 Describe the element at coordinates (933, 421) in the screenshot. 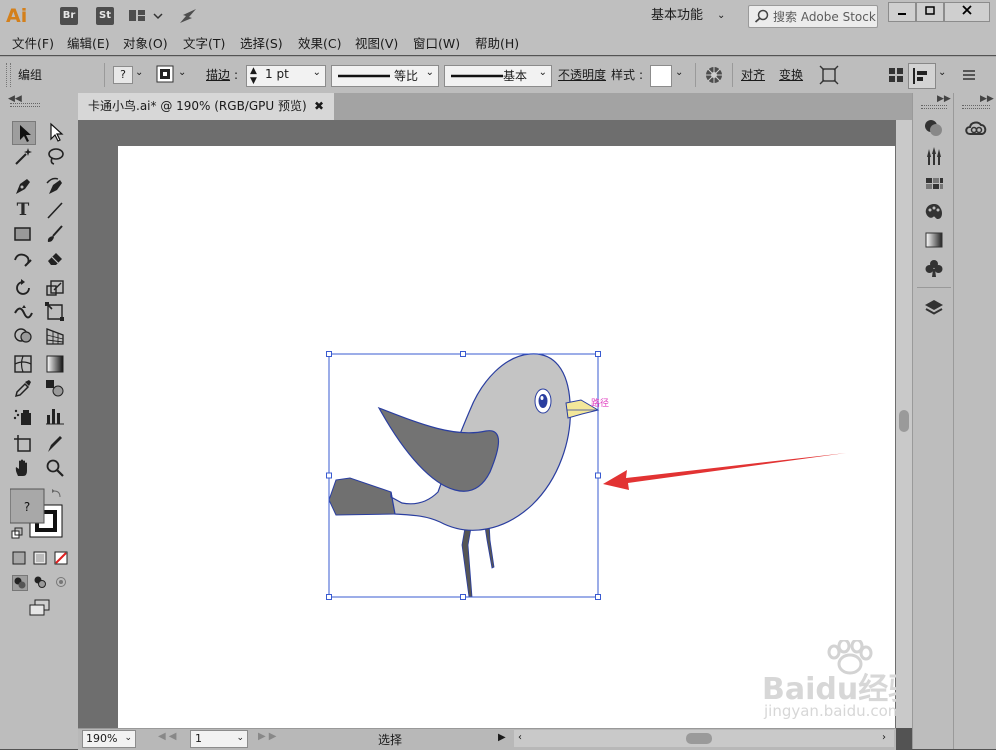

I see `right-panel-dock: ▶▶` at that location.